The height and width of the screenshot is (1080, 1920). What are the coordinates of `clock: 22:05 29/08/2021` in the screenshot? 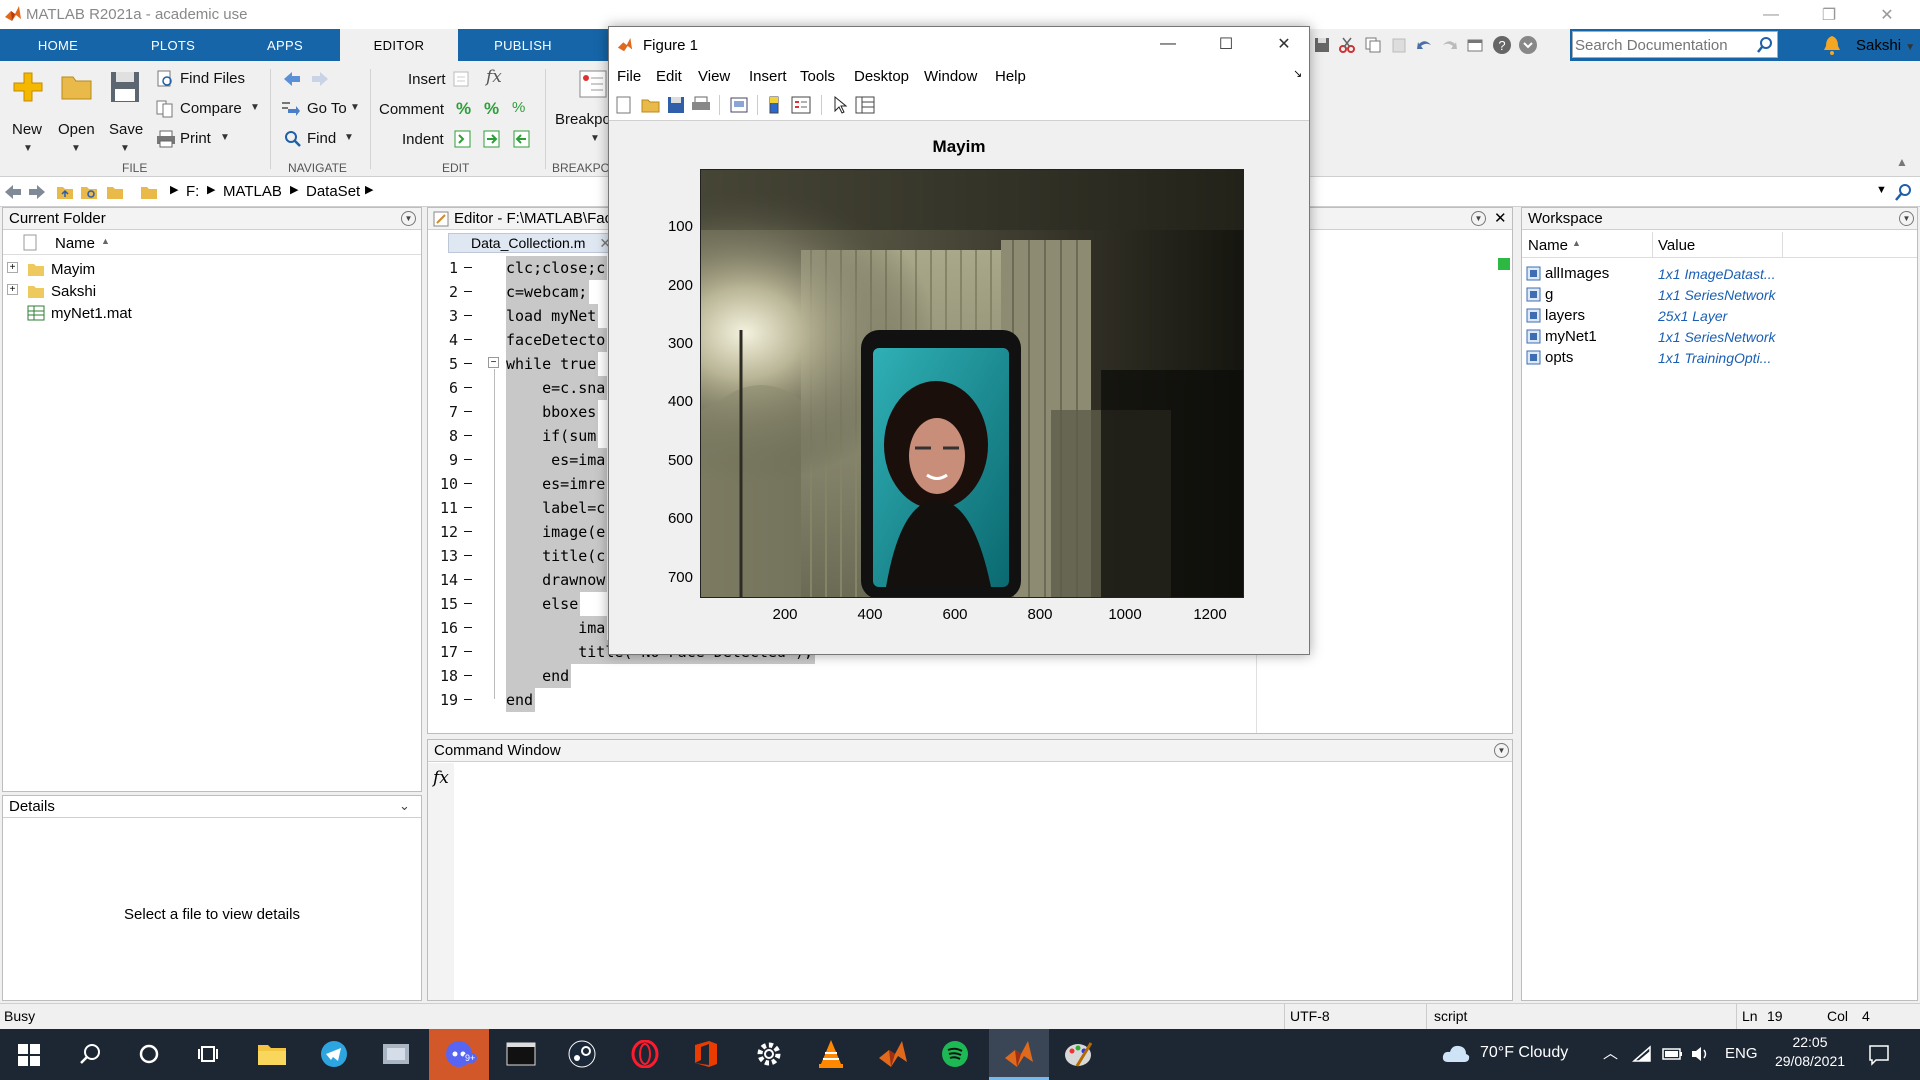 It's located at (1810, 1051).